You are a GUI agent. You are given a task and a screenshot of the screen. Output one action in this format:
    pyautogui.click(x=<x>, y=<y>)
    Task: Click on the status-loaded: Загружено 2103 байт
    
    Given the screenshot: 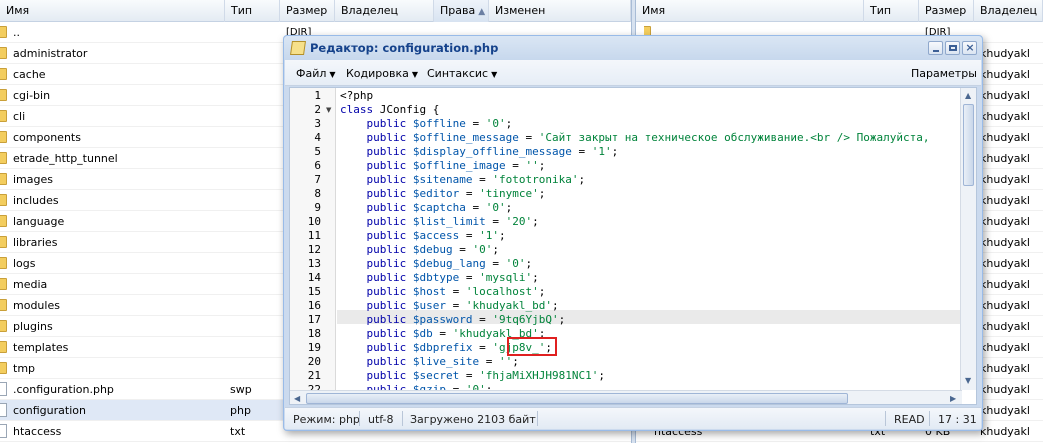 What is the action you would take?
    pyautogui.click(x=473, y=419)
    